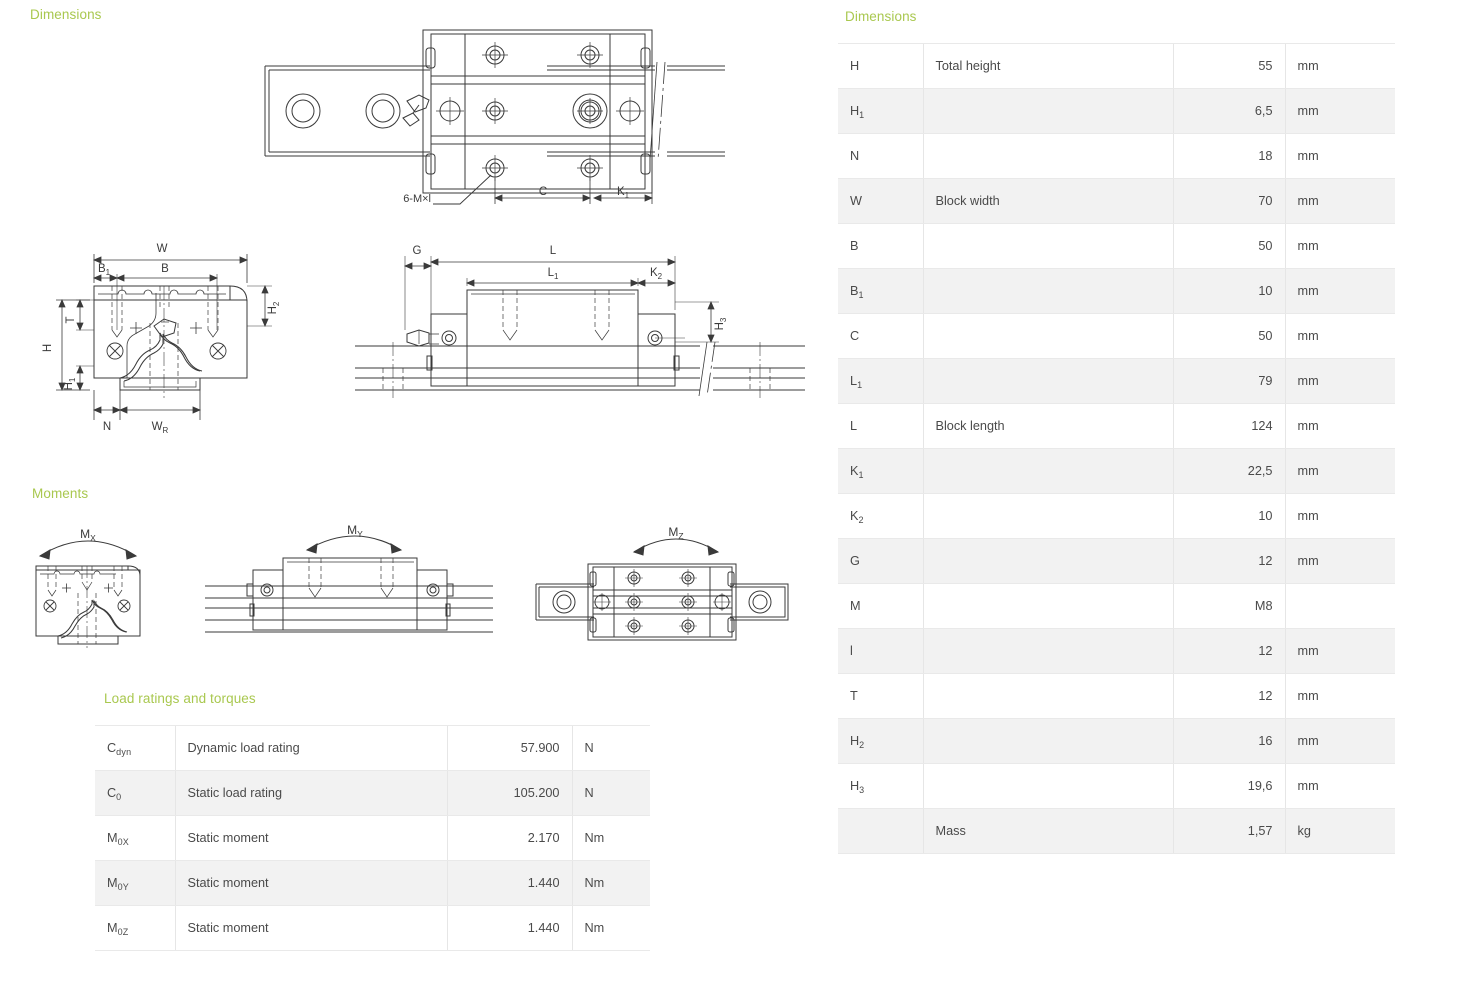  Describe the element at coordinates (135, 928) in the screenshot. I see `load-rating-symbol: M0Z` at that location.